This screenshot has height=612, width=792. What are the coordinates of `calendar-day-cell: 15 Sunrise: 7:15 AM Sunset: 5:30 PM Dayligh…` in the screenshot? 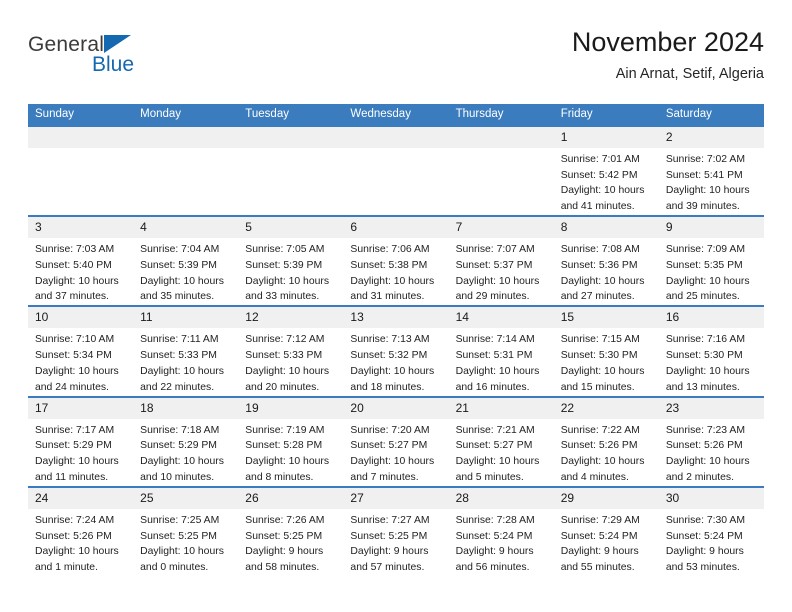 It's located at (606, 351).